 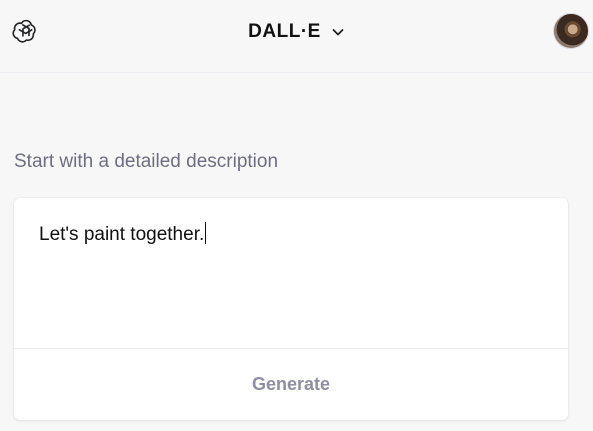 I want to click on text-caret, so click(x=206, y=233).